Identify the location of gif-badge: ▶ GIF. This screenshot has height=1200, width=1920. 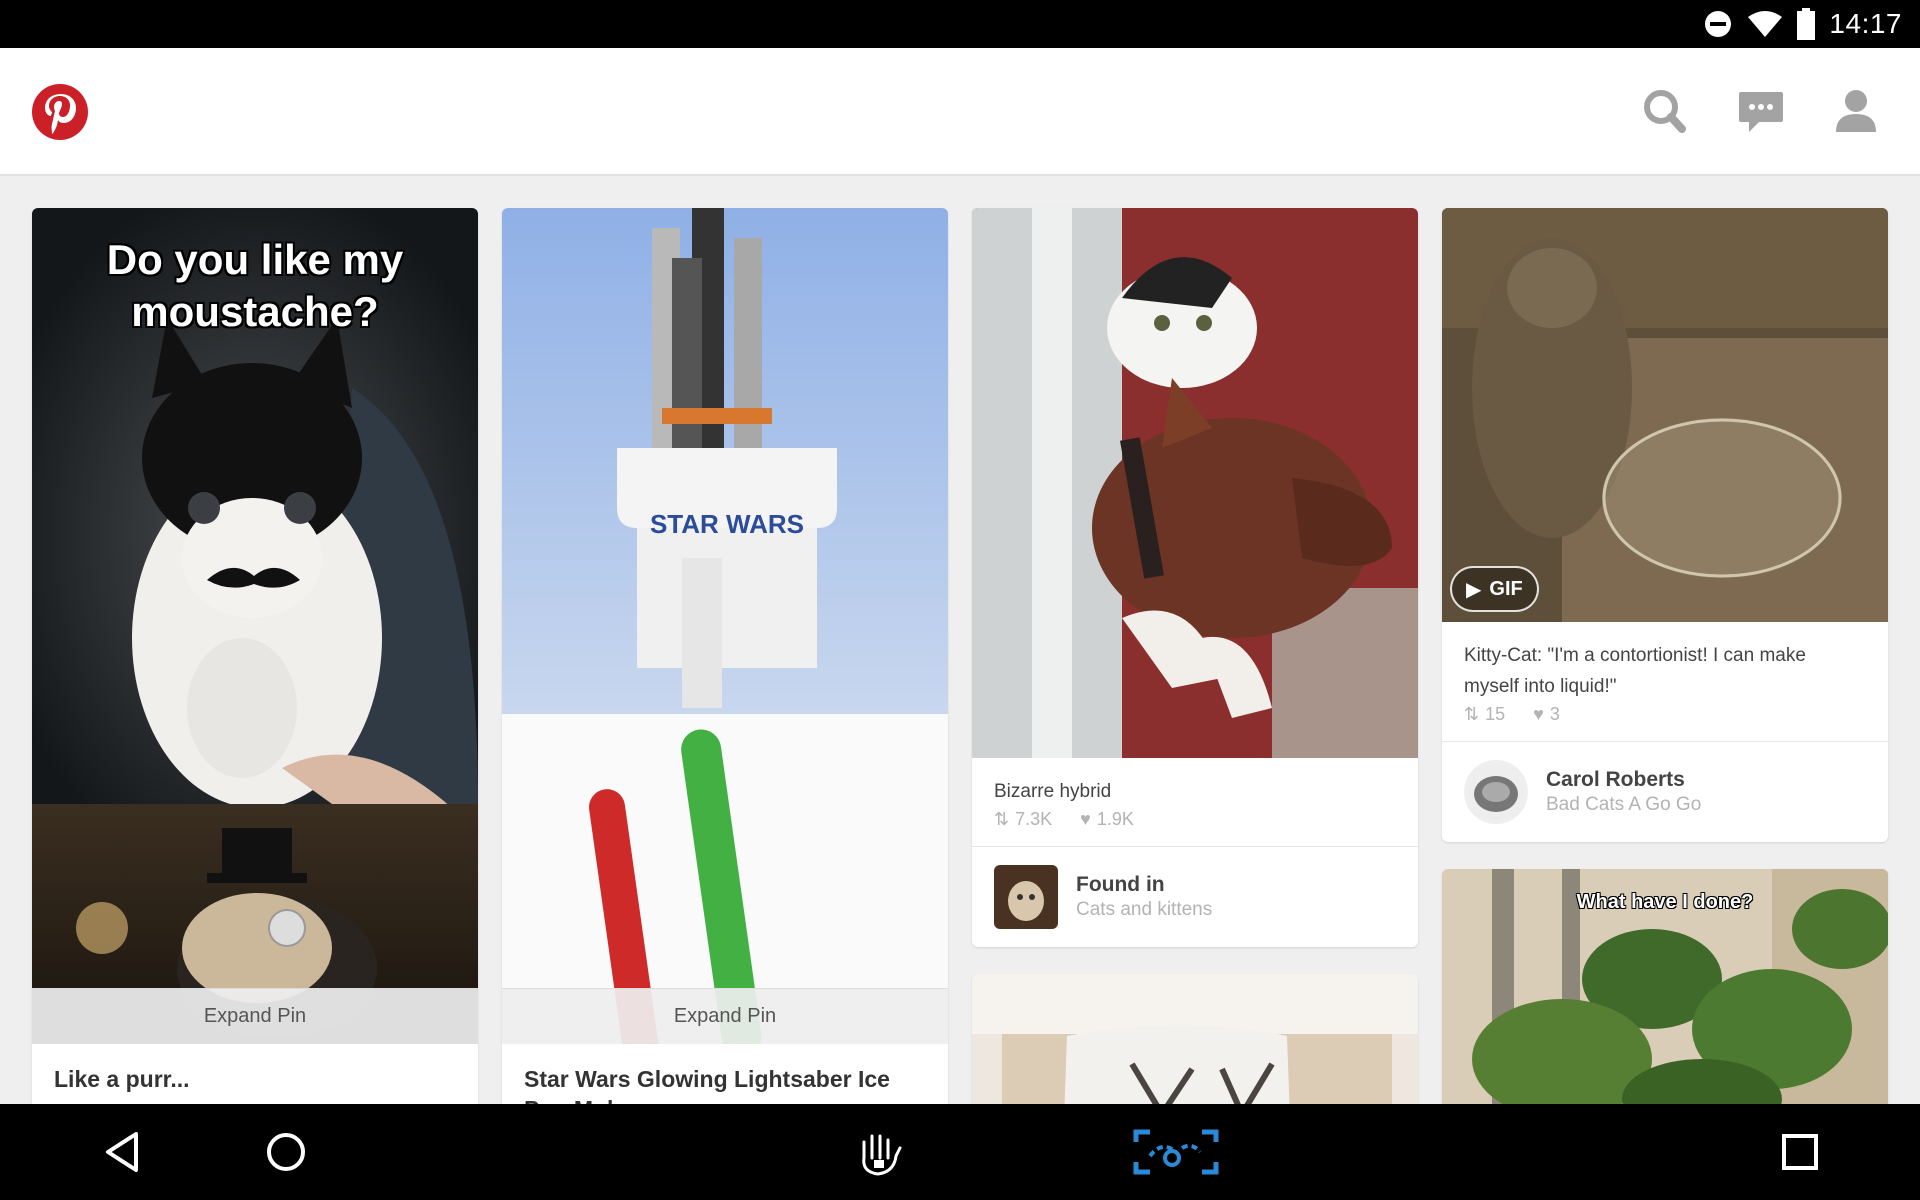
(1494, 589).